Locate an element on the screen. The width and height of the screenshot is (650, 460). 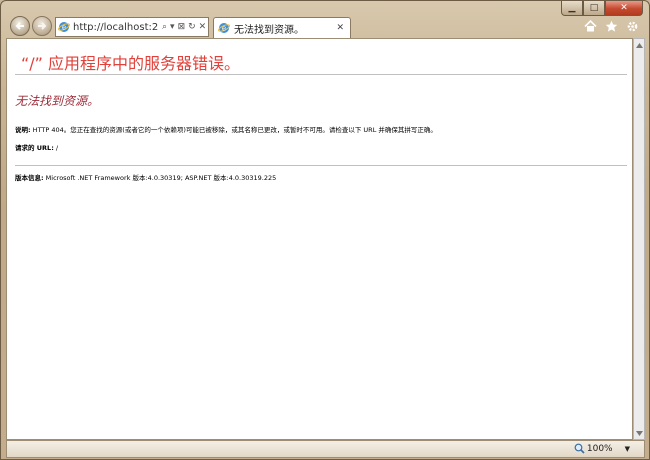
address-url: http://localhost:2718 is located at coordinates (116, 27).